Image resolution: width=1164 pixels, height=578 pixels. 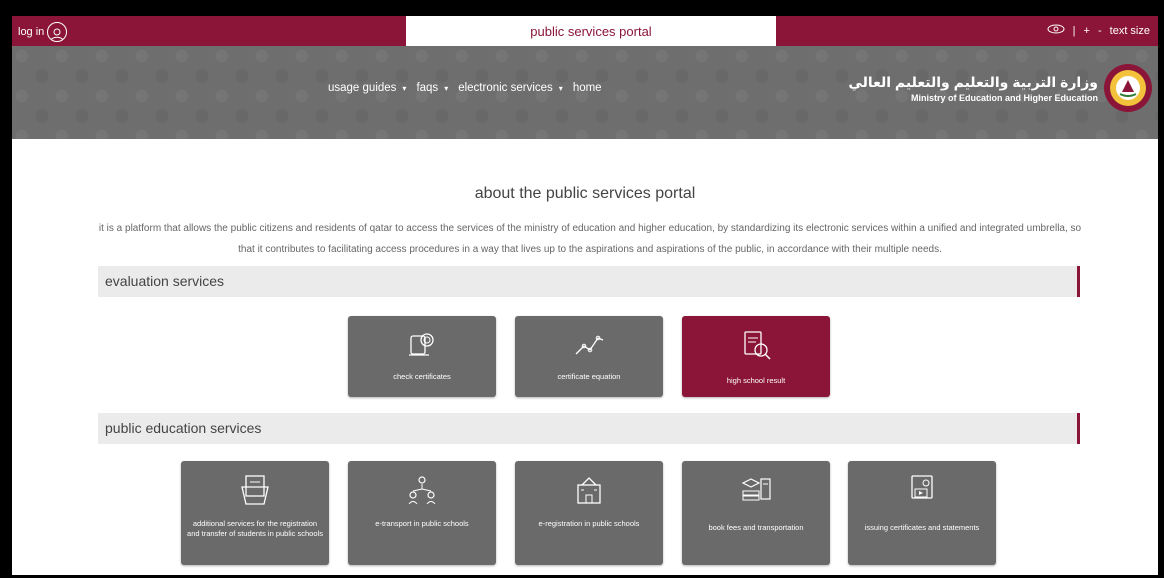 I want to click on login-link: log in, so click(x=43, y=32).